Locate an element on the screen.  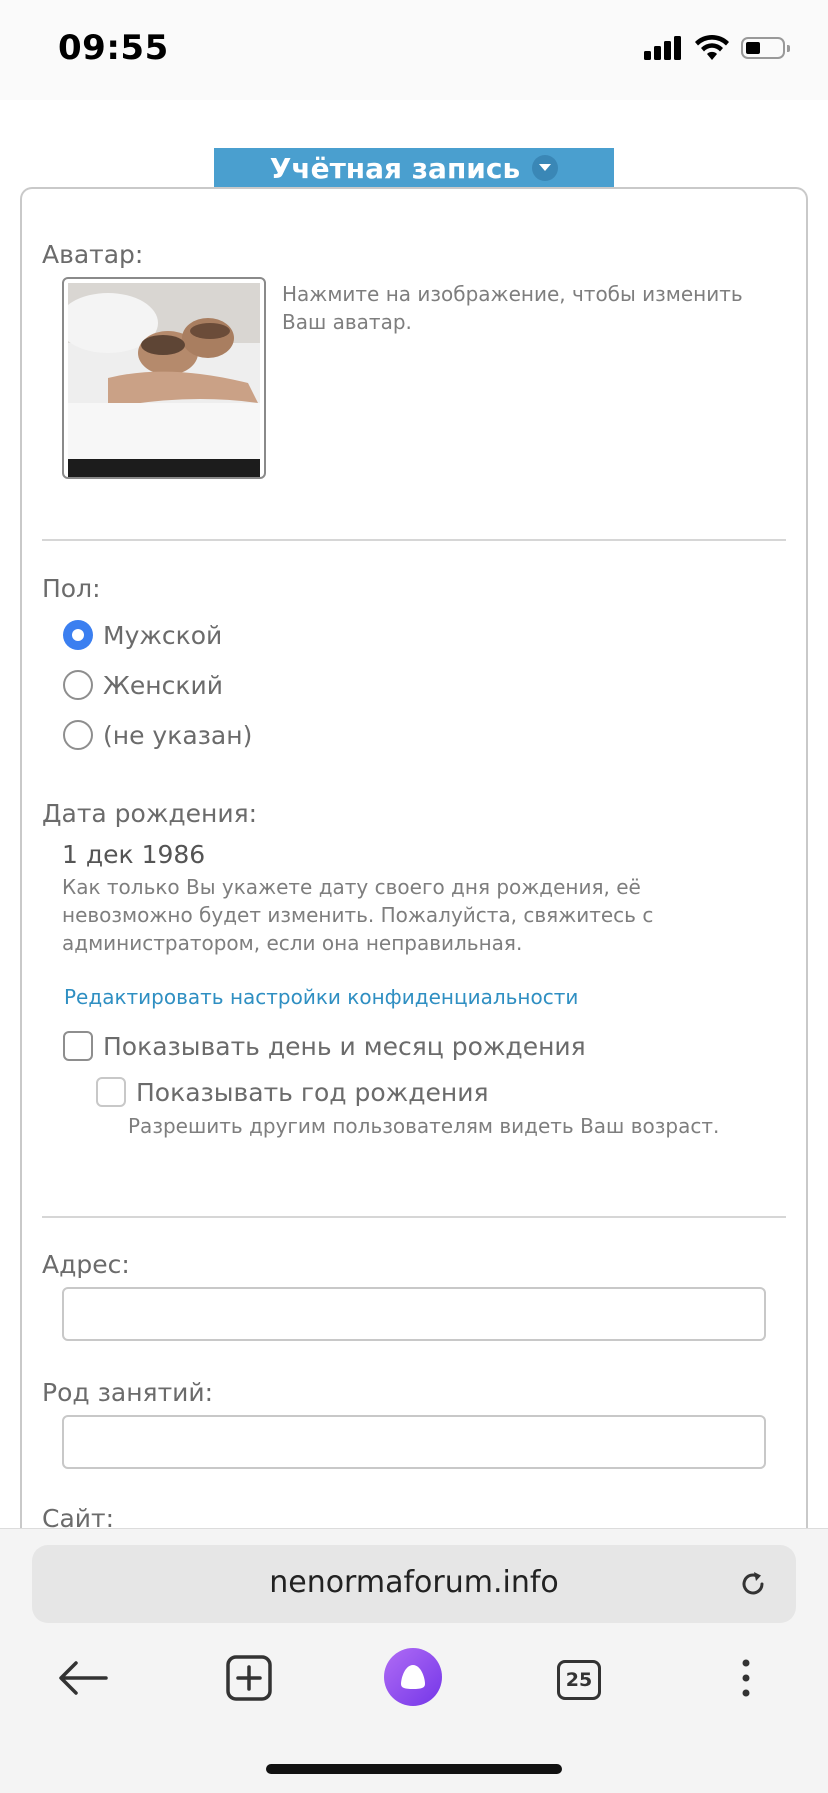
reload-icon is located at coordinates (753, 1584).